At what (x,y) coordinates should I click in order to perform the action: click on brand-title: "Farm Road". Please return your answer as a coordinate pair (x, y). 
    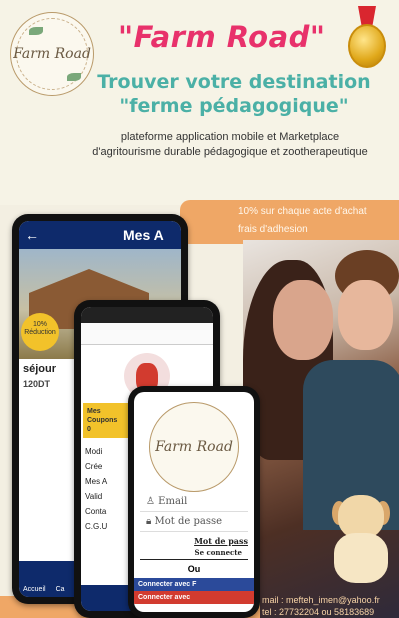
    Looking at the image, I should click on (222, 37).